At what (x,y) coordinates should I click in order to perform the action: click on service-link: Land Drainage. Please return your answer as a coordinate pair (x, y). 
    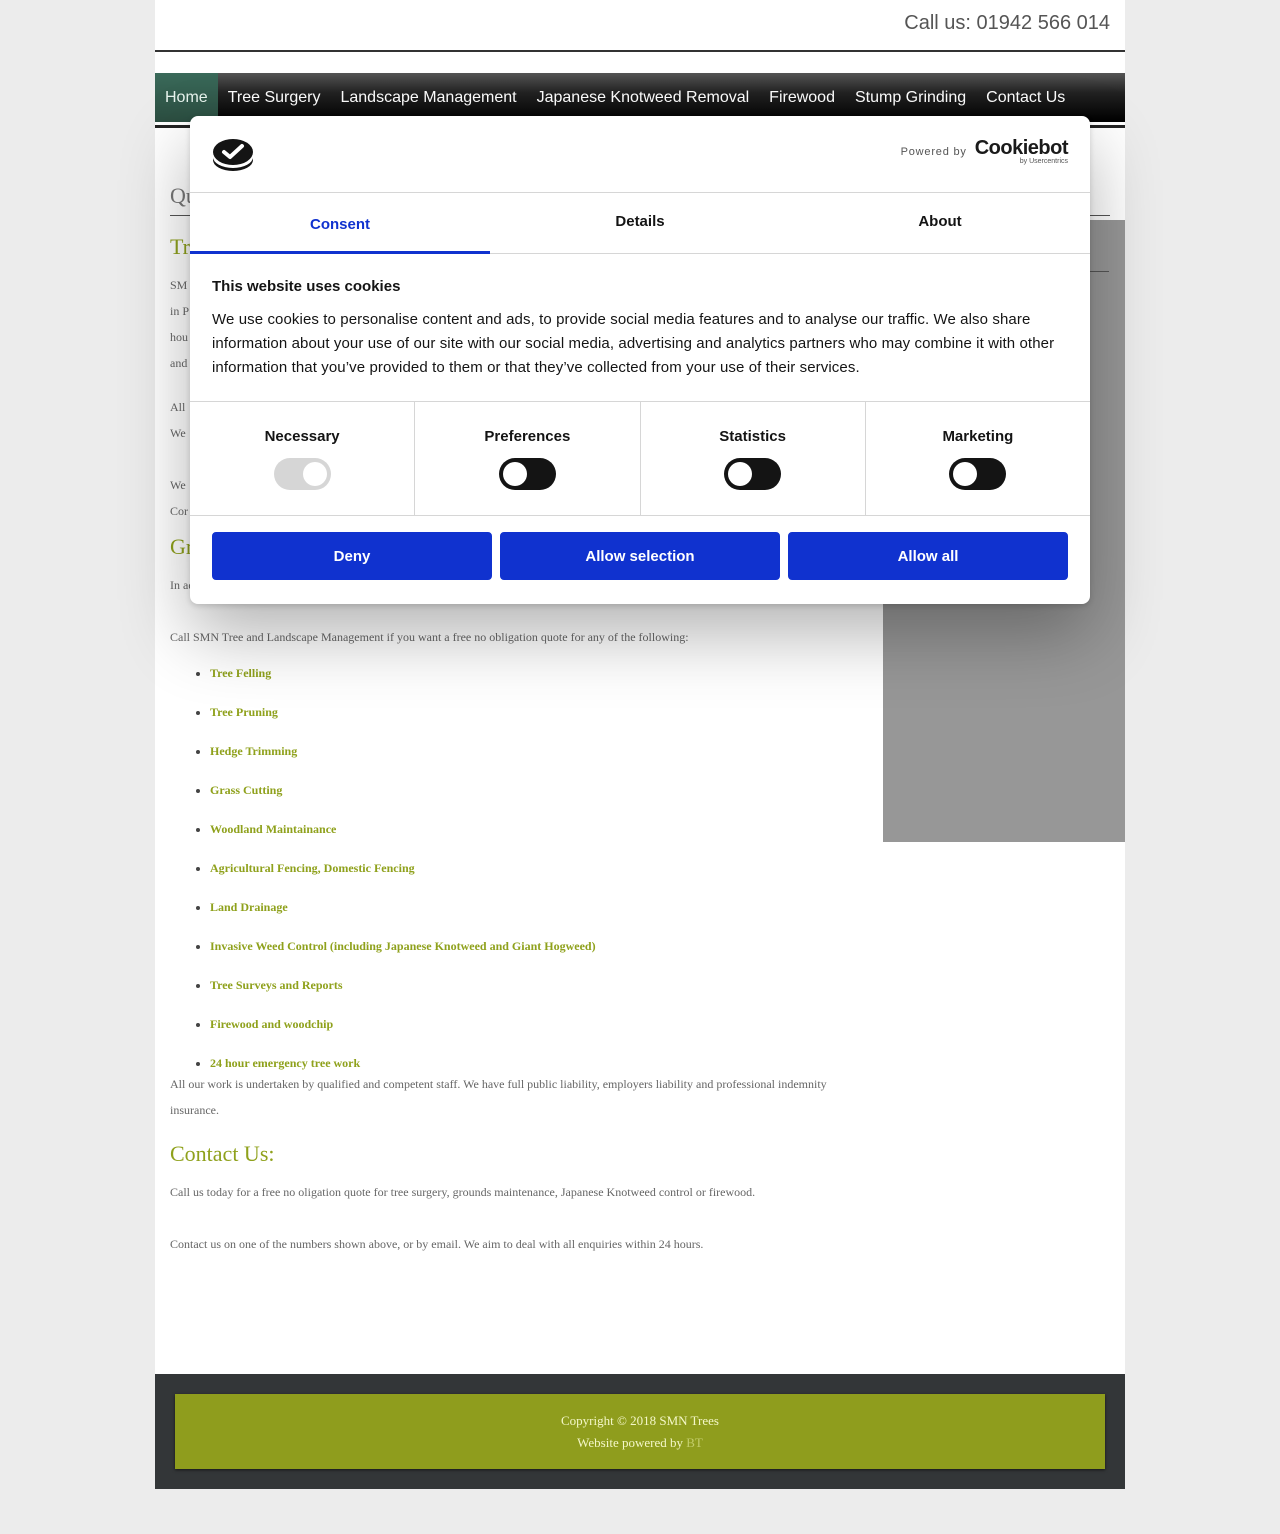
    Looking at the image, I should click on (249, 907).